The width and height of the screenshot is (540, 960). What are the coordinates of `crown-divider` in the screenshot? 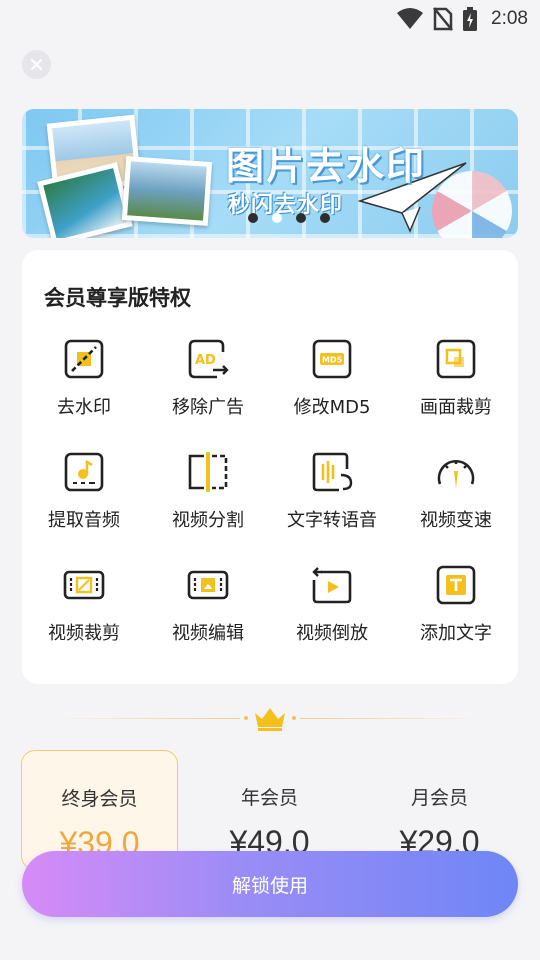 It's located at (270, 719).